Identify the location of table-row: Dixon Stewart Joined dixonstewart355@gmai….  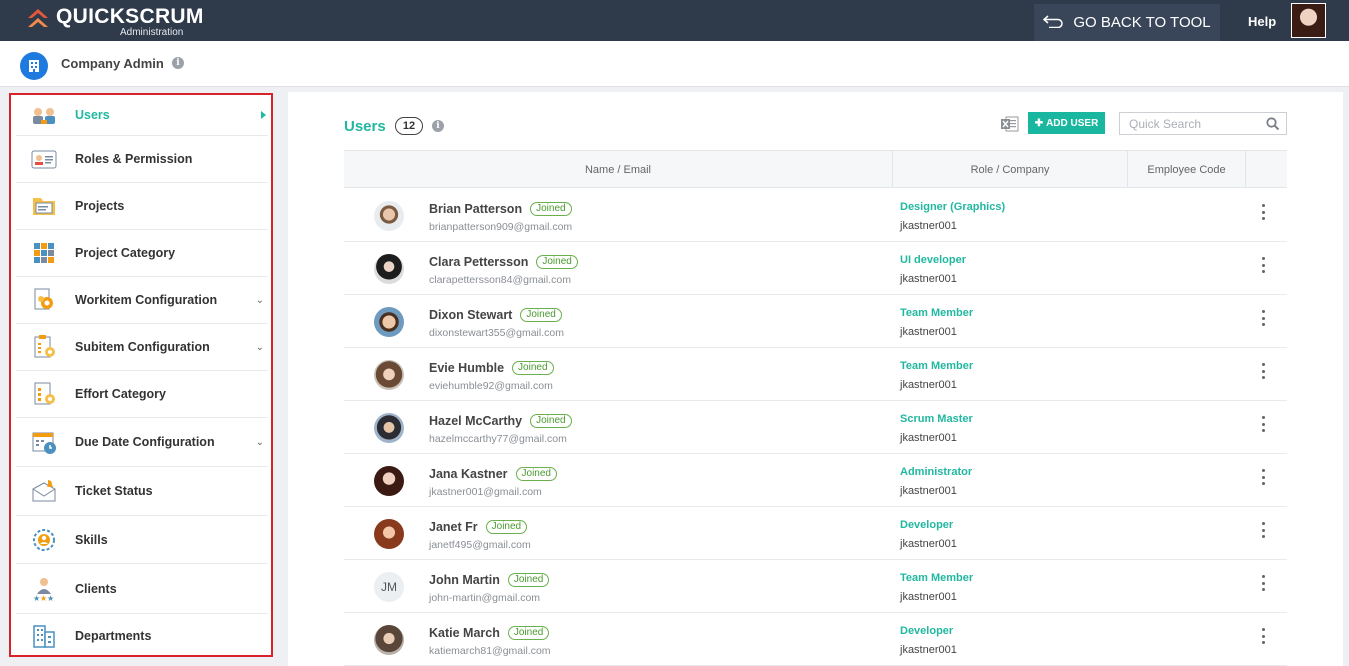
(815, 321).